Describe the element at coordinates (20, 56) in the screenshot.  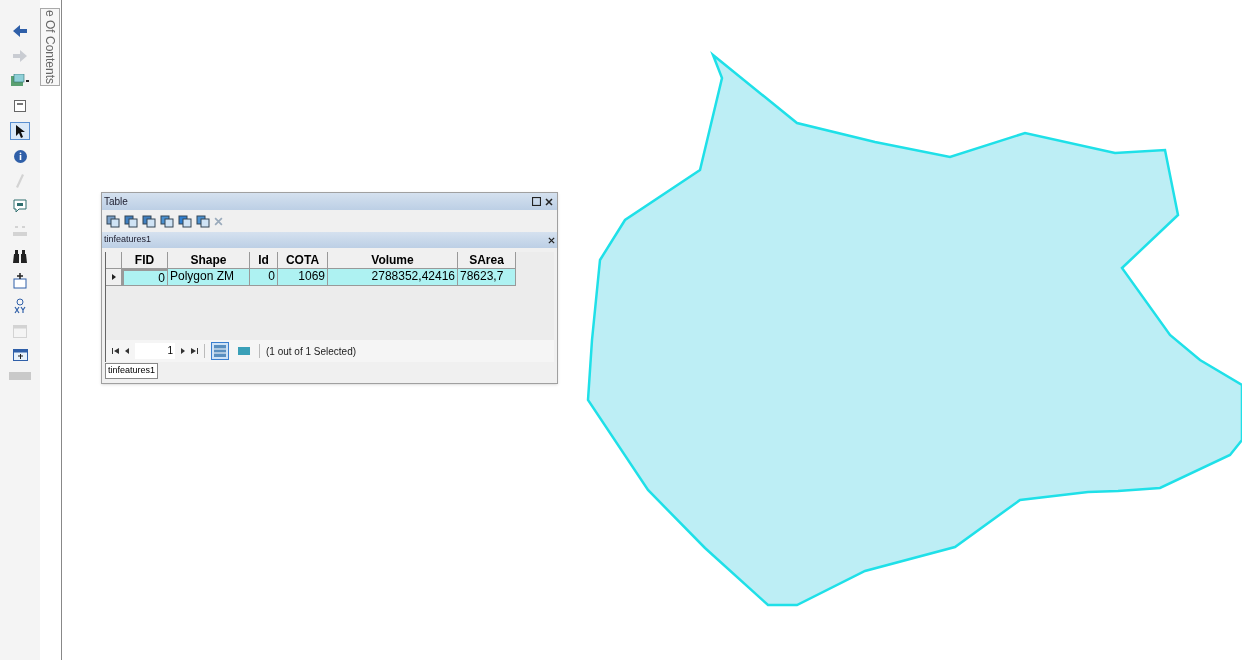
I see `forward-arrow-icon` at that location.